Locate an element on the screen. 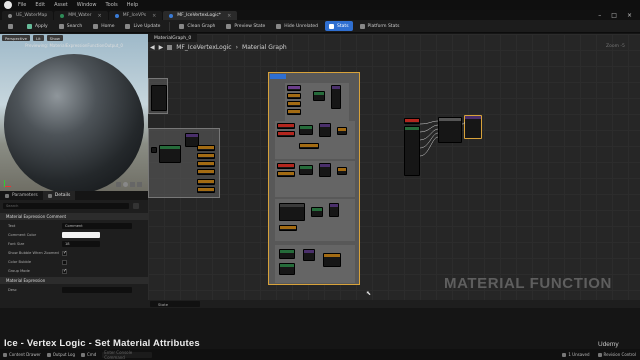 This screenshot has width=640, height=360. state-dropdown: State is located at coordinates (175, 304).